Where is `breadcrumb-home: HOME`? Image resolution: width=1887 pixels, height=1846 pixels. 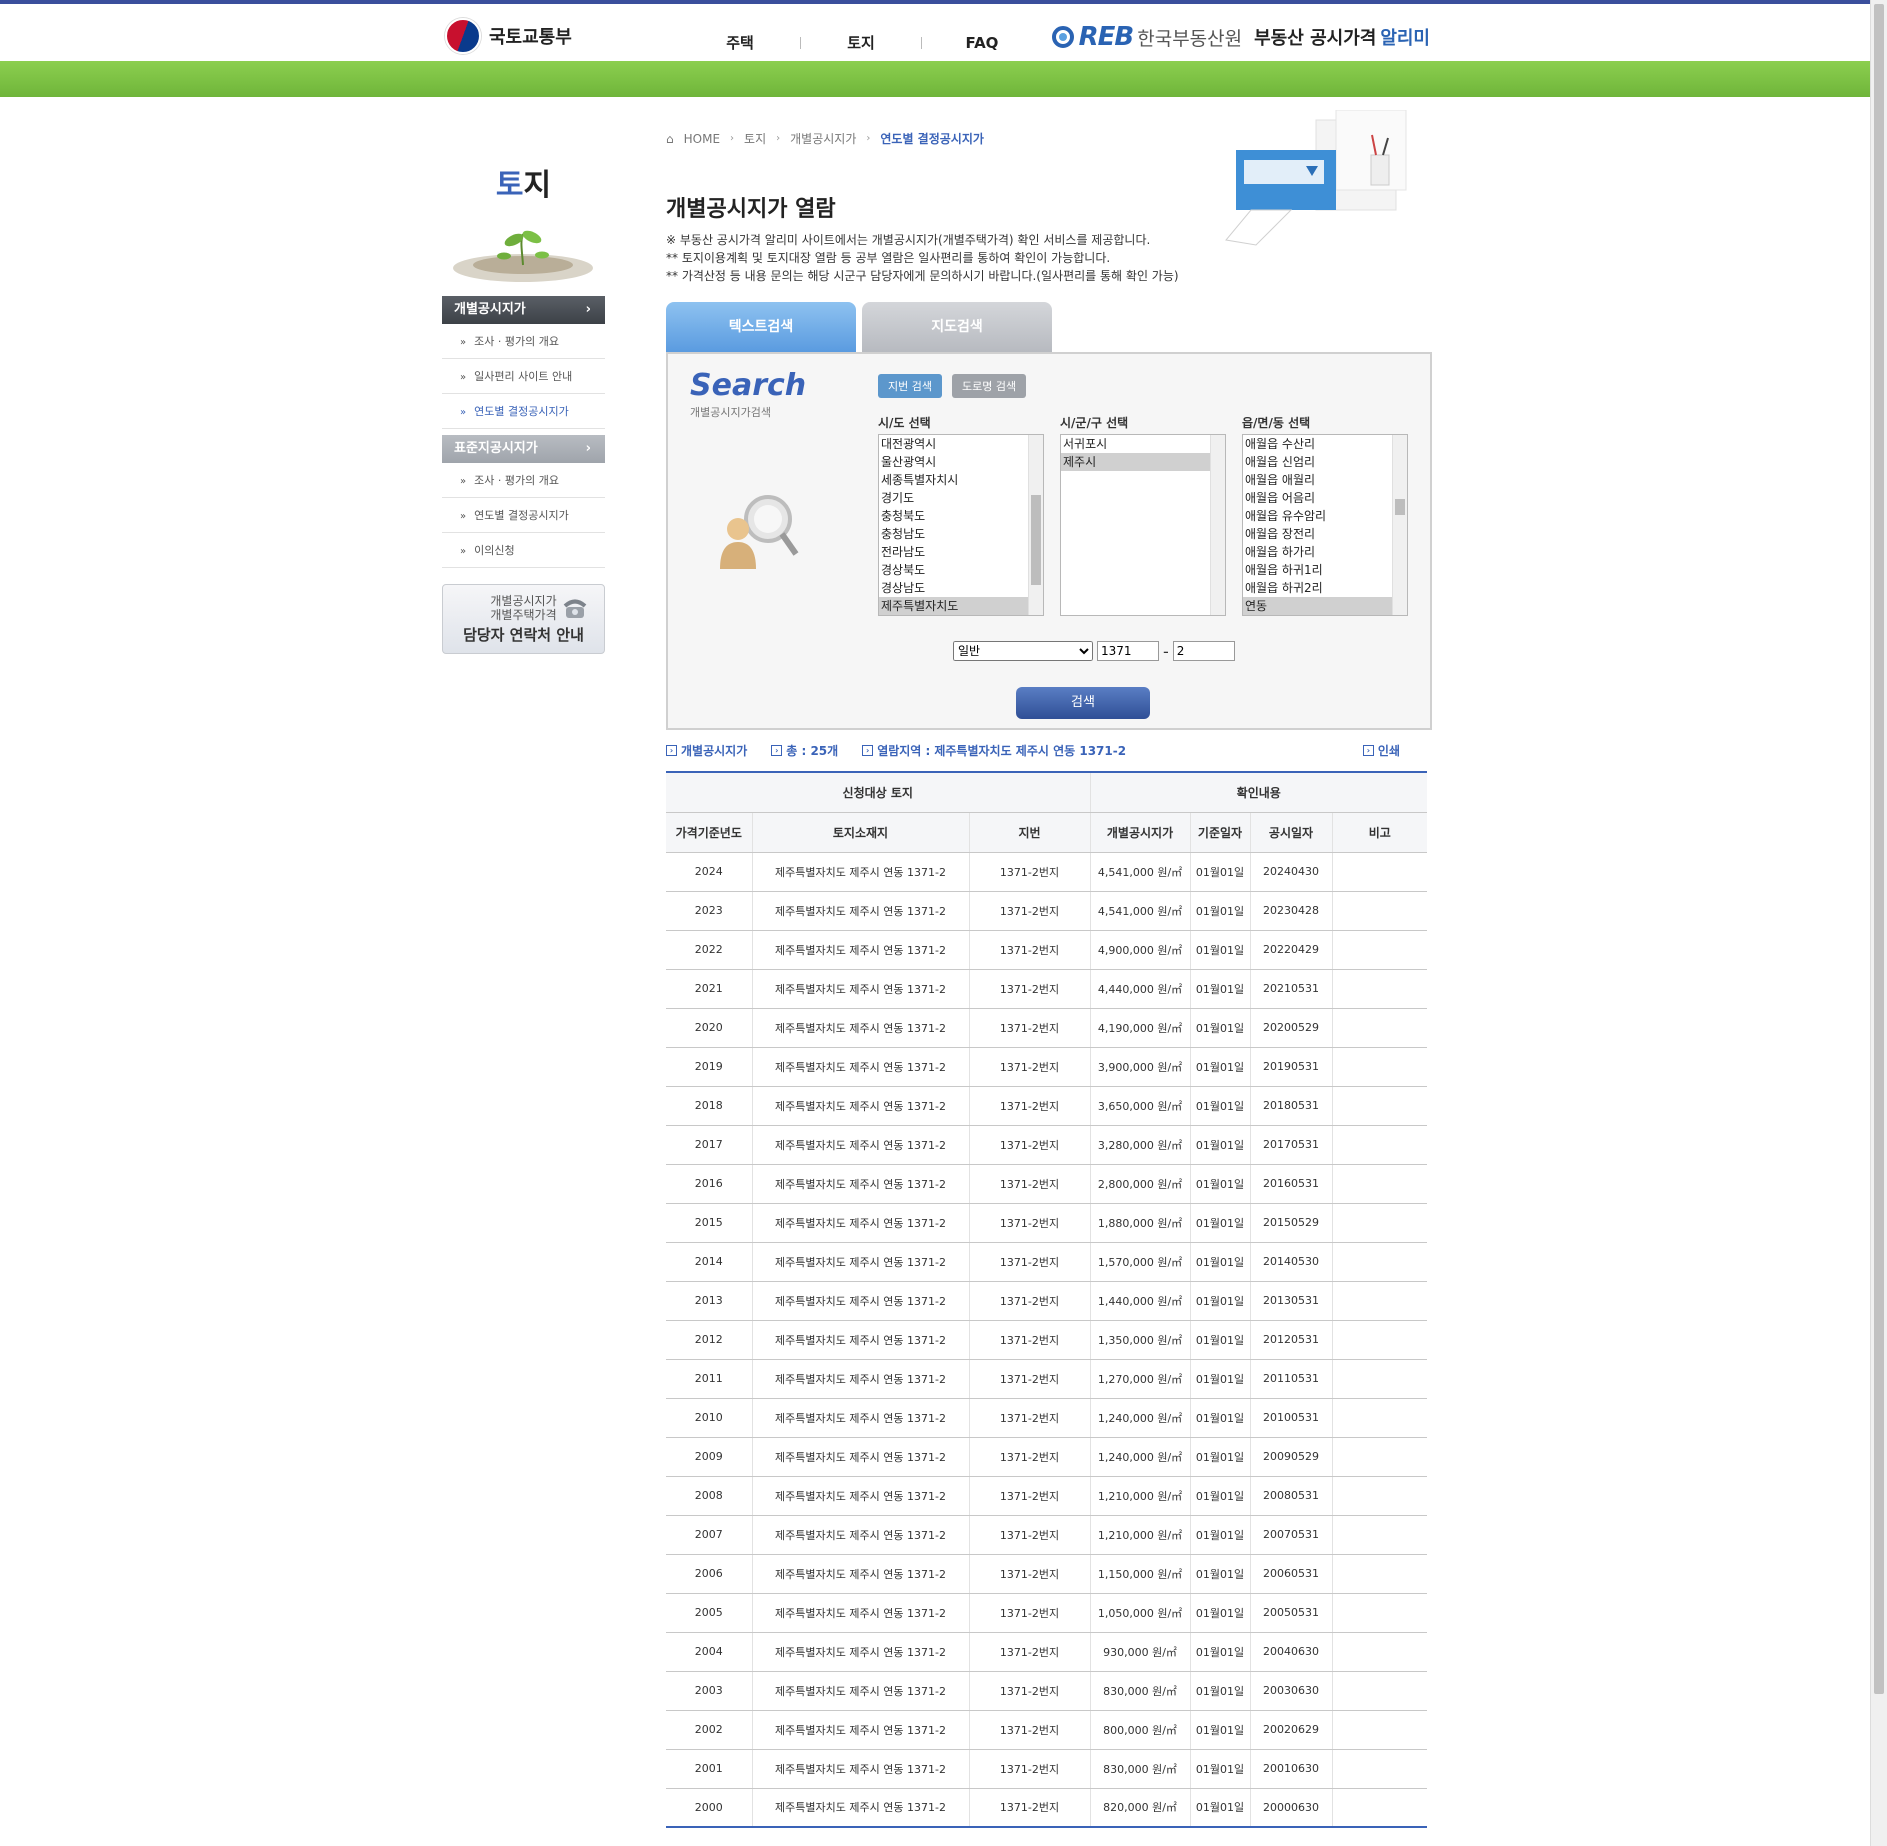
breadcrumb-home: HOME is located at coordinates (702, 139).